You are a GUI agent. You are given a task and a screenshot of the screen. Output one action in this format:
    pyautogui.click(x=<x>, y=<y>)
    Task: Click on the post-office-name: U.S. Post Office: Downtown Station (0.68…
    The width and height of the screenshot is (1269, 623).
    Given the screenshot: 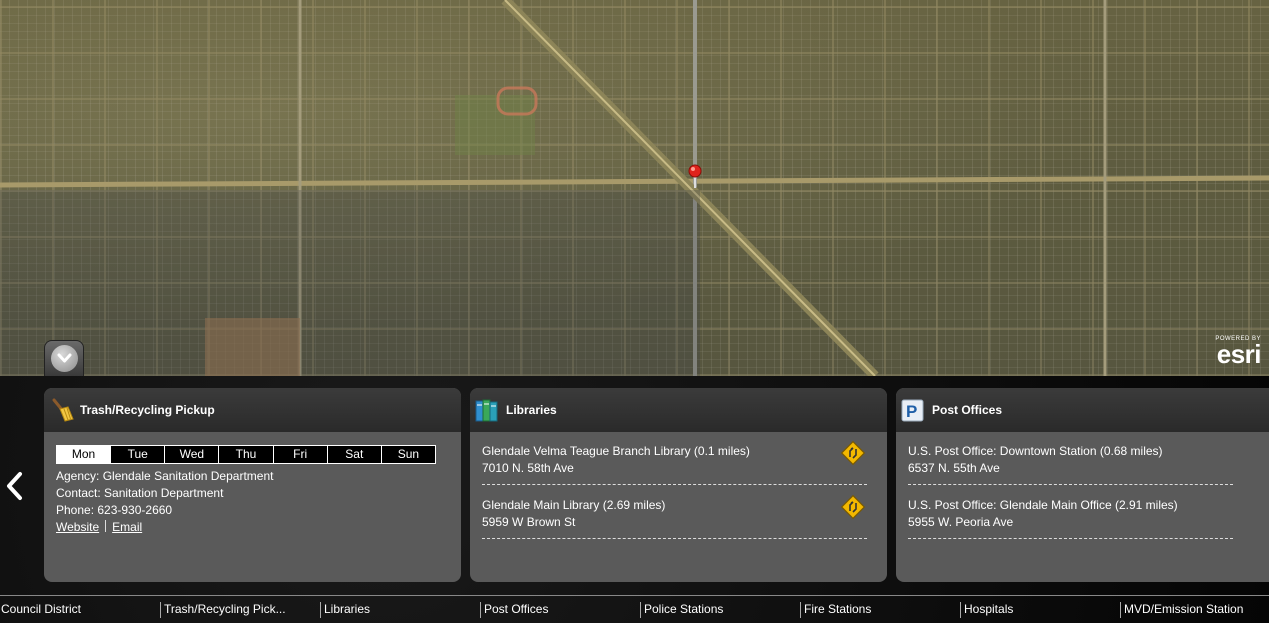 What is the action you would take?
    pyautogui.click(x=1070, y=451)
    